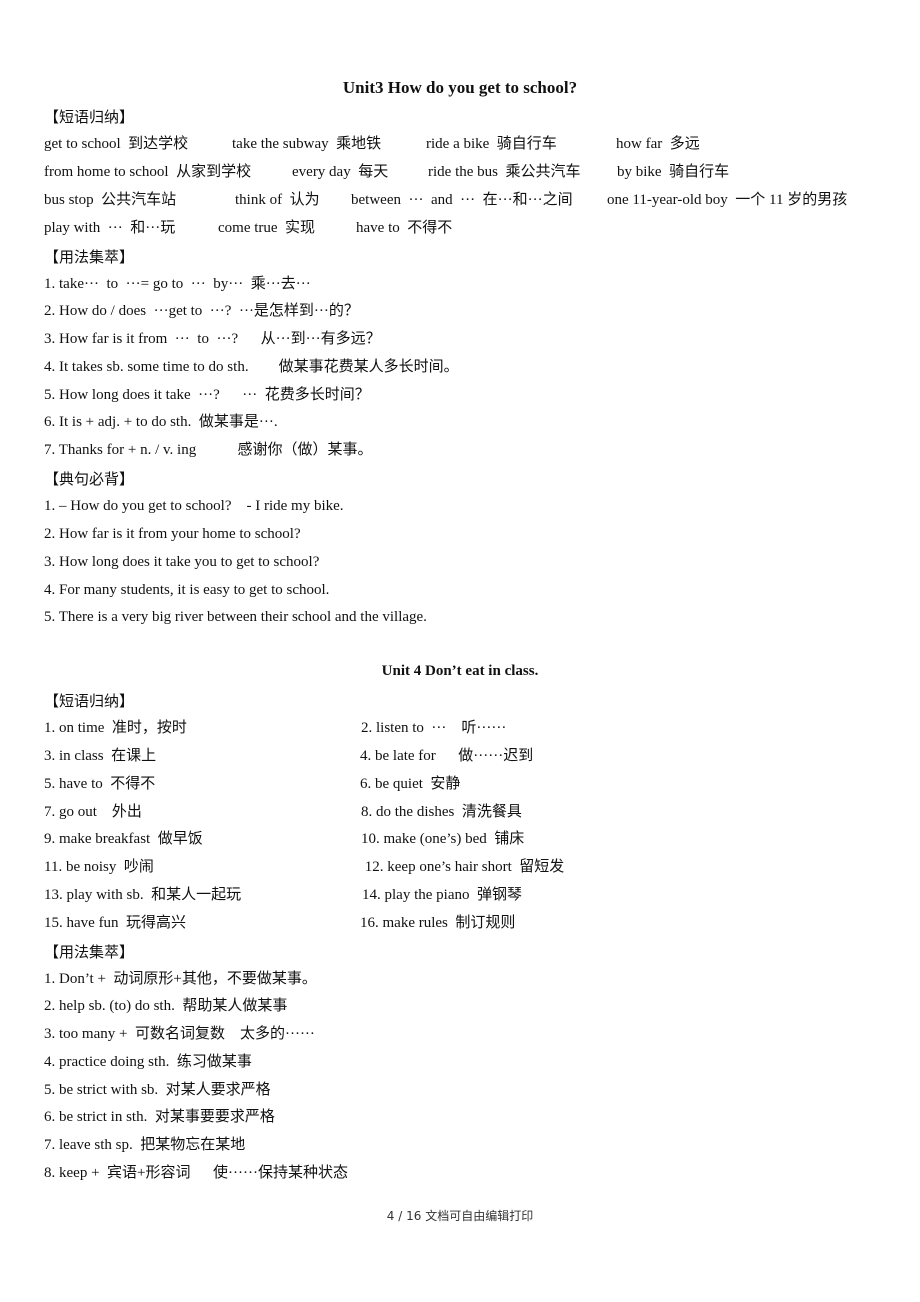 Image resolution: width=920 pixels, height=1302 pixels. Describe the element at coordinates (100, 784) in the screenshot. I see `phrase-left: 5. have to 不得不` at that location.